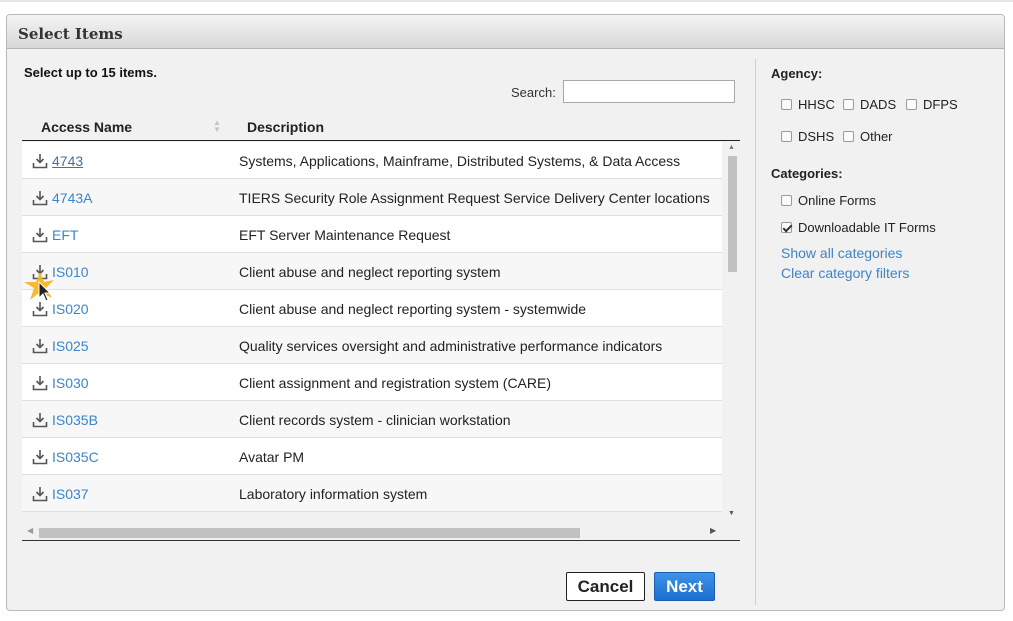 The image size is (1013, 621). I want to click on category-checkbox-downloadable-it-forms: Downloadable IT Forms, so click(858, 227).